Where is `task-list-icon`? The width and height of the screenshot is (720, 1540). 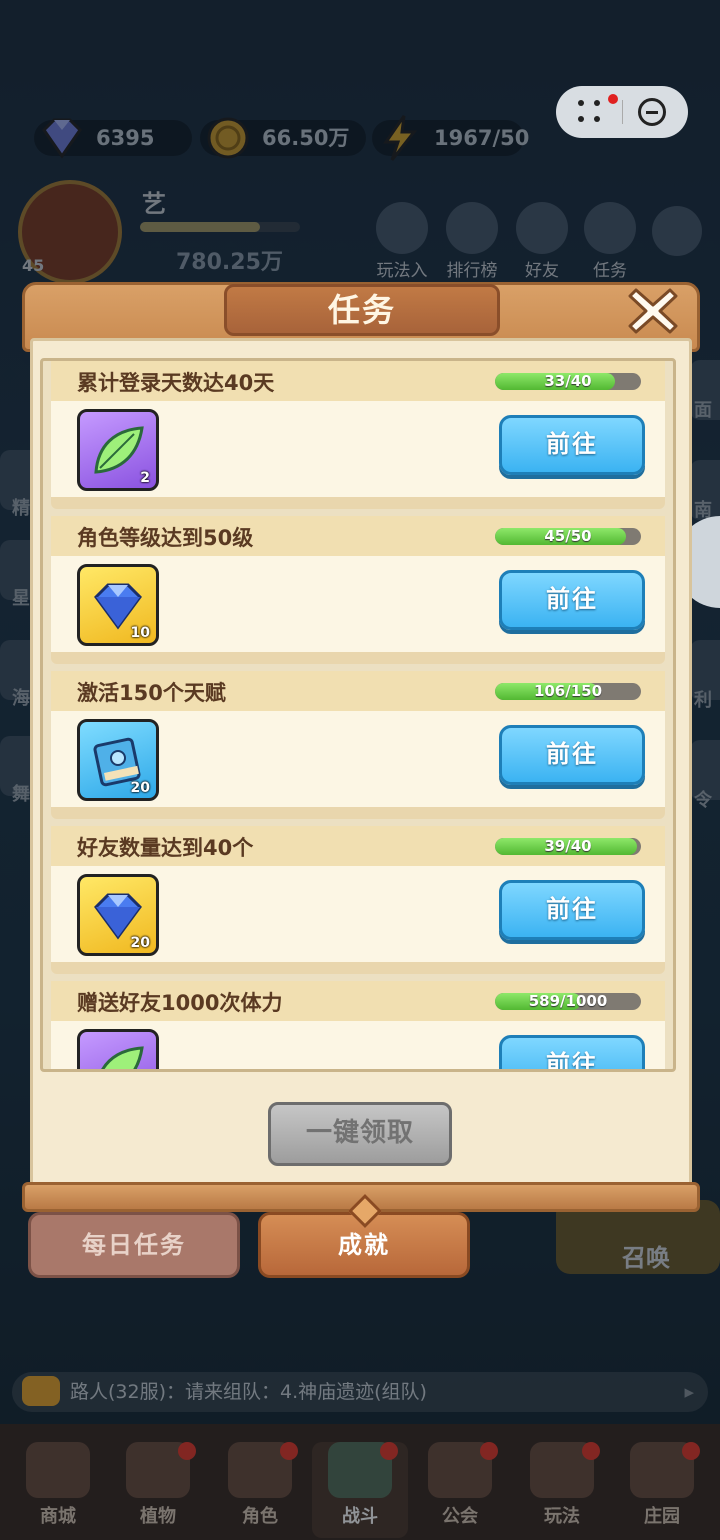 task-list-icon is located at coordinates (610, 228).